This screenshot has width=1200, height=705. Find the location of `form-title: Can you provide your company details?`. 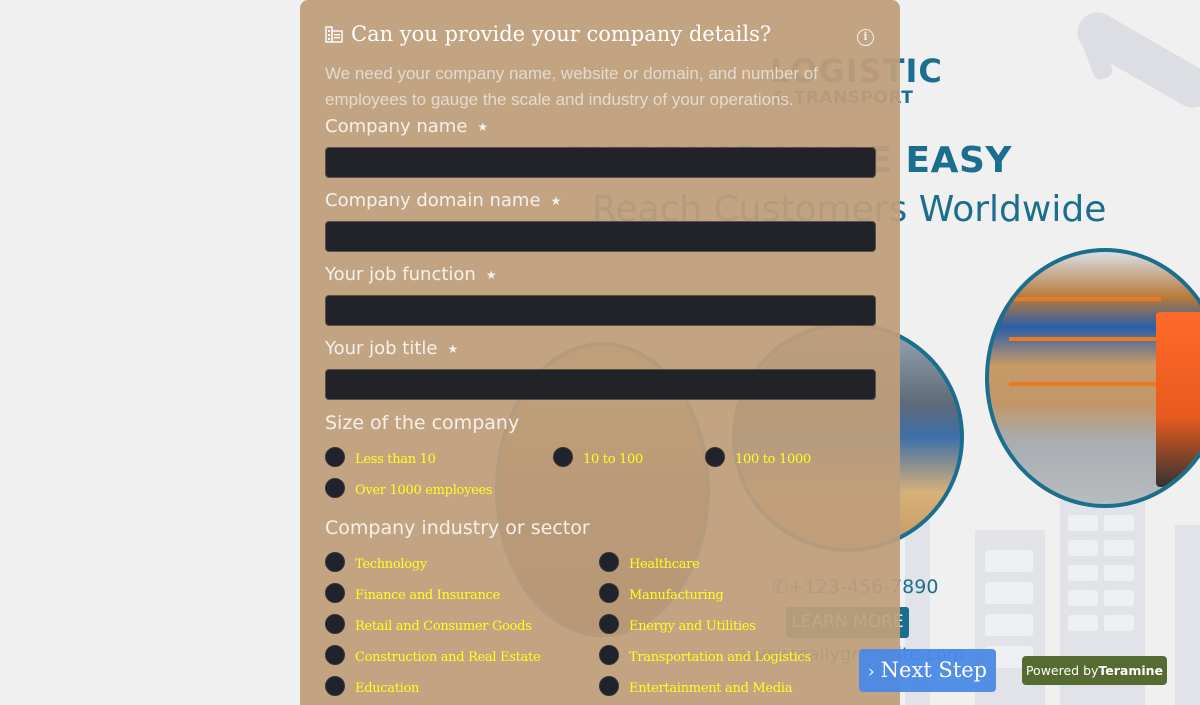

form-title: Can you provide your company details? is located at coordinates (548, 34).